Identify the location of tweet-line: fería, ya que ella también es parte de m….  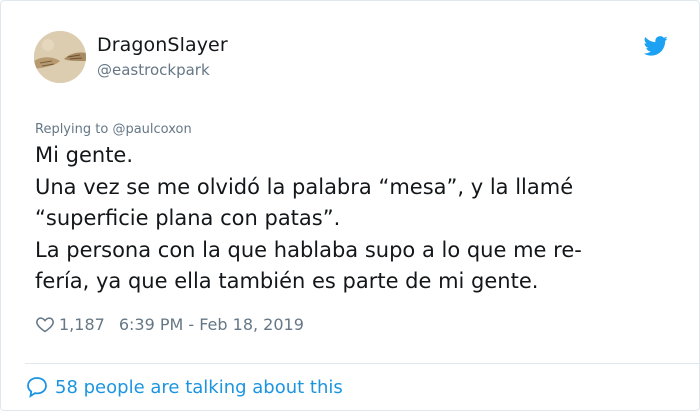
(287, 281).